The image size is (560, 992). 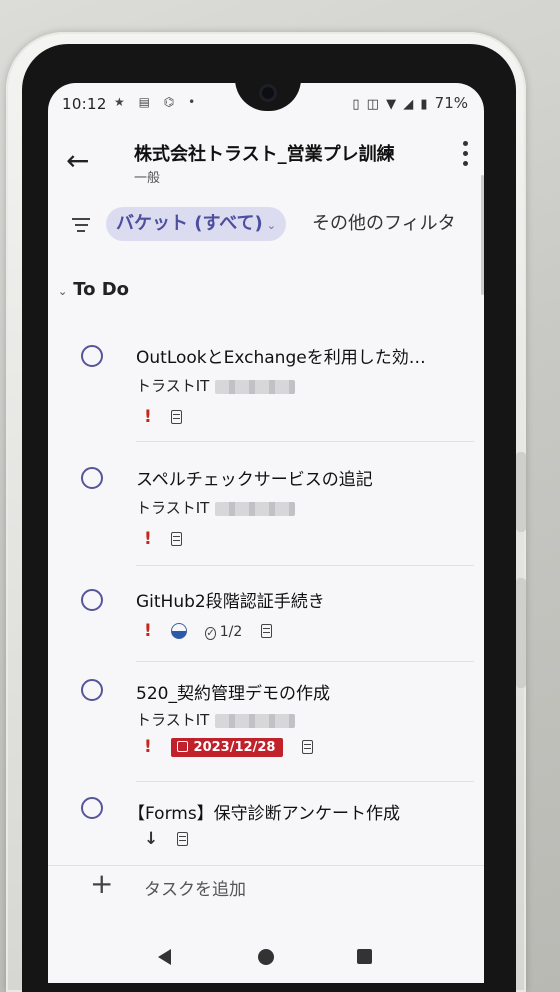 What do you see at coordinates (482, 235) in the screenshot?
I see `scrollbar` at bounding box center [482, 235].